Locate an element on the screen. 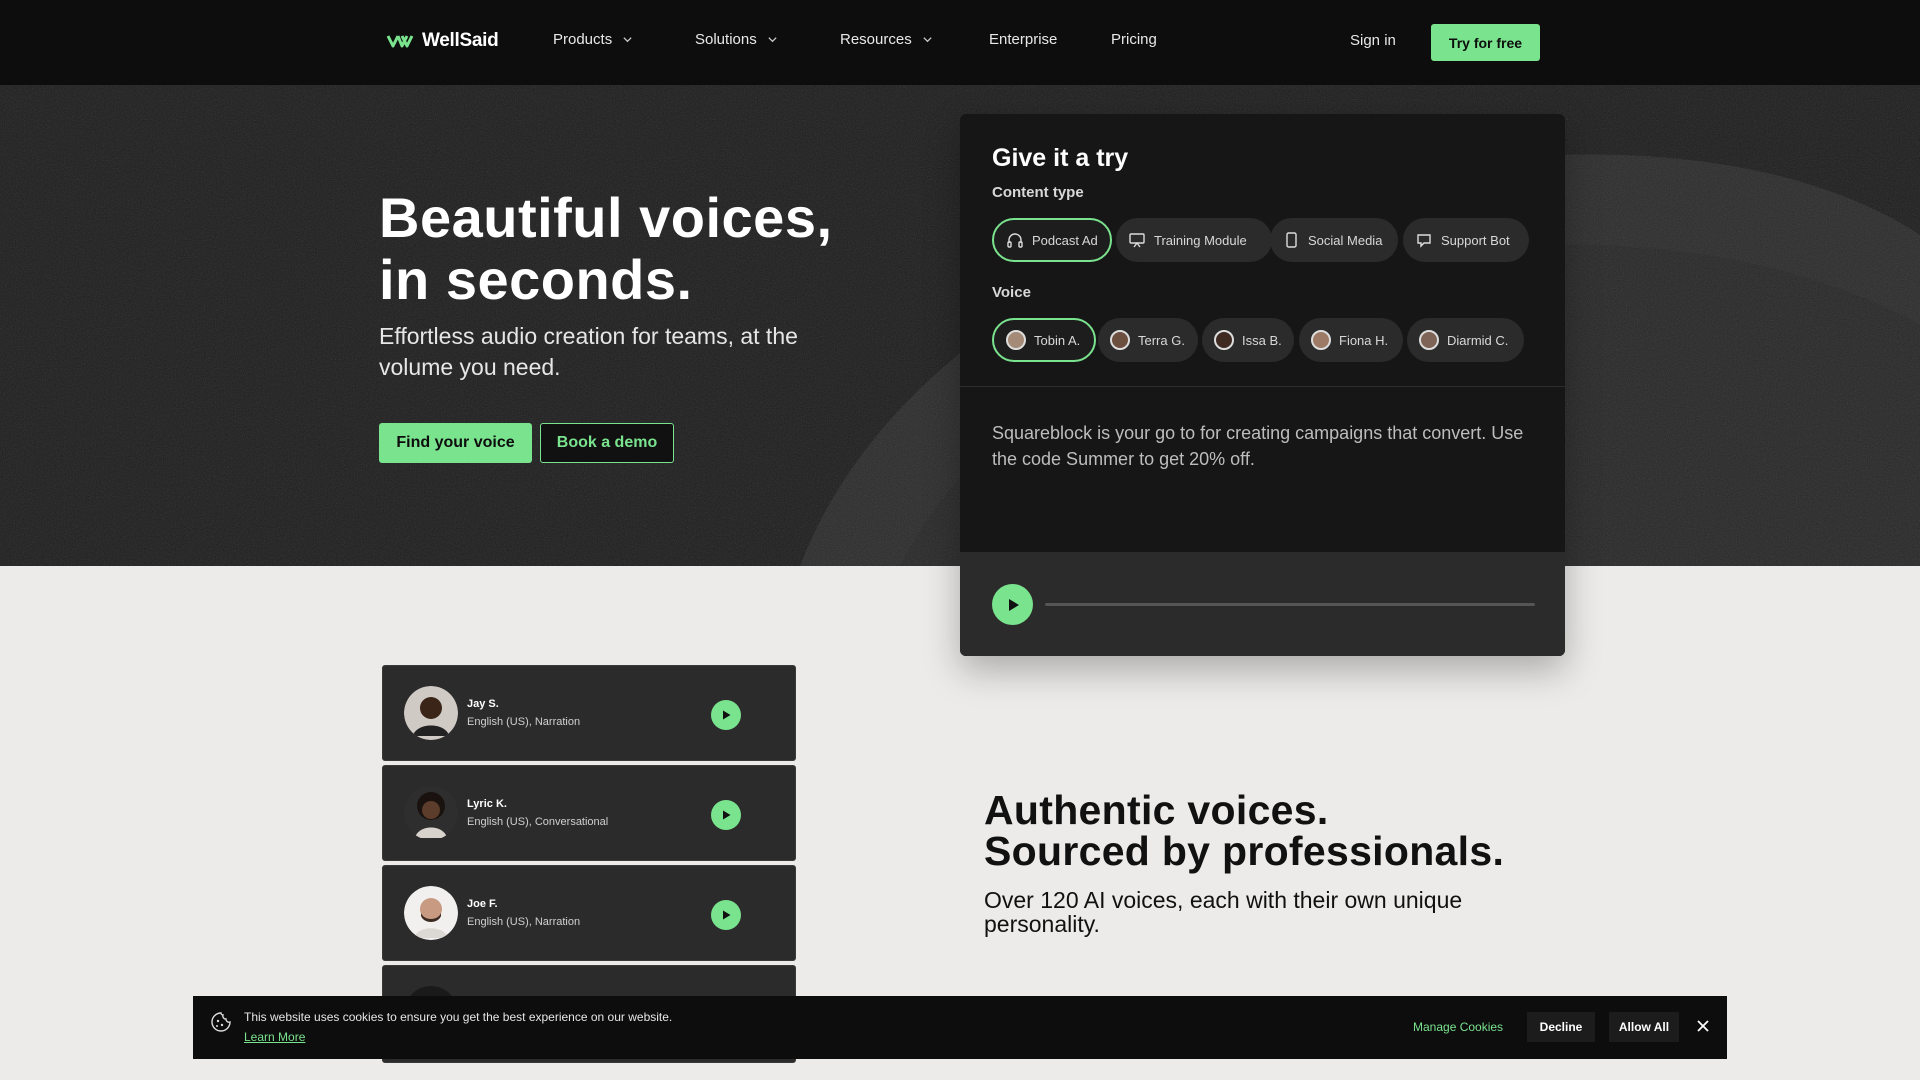  play-button is located at coordinates (1012, 604).